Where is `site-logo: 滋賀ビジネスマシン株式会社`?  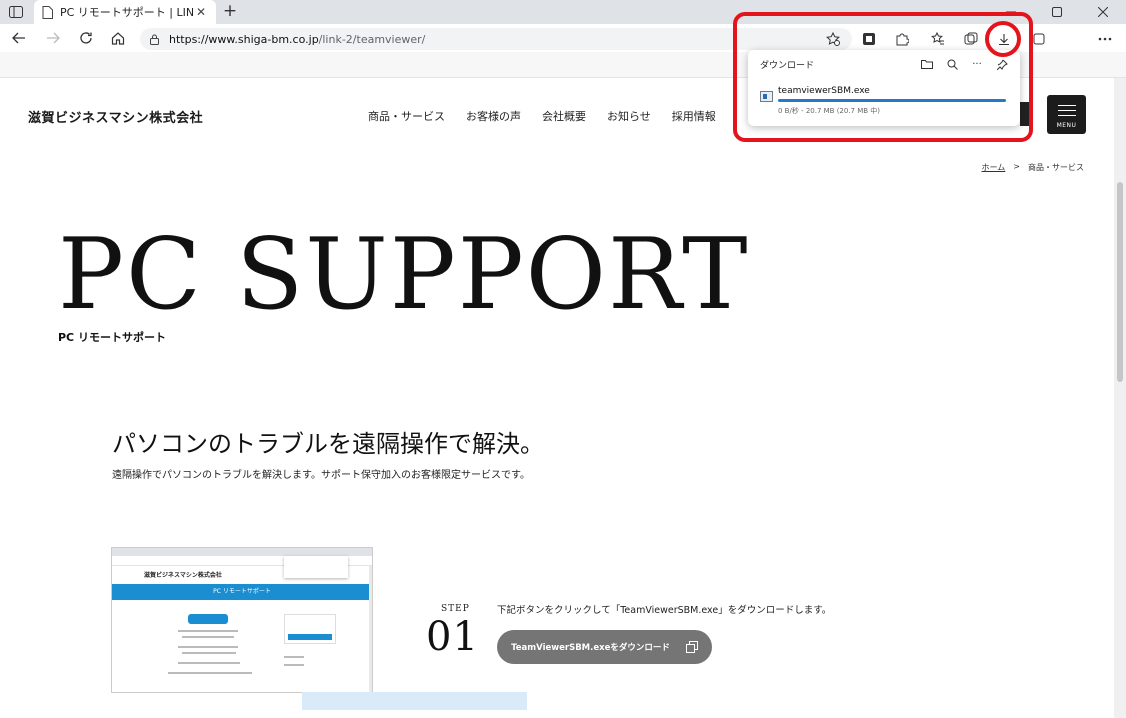
site-logo: 滋賀ビジネスマシン株式会社 is located at coordinates (115, 116).